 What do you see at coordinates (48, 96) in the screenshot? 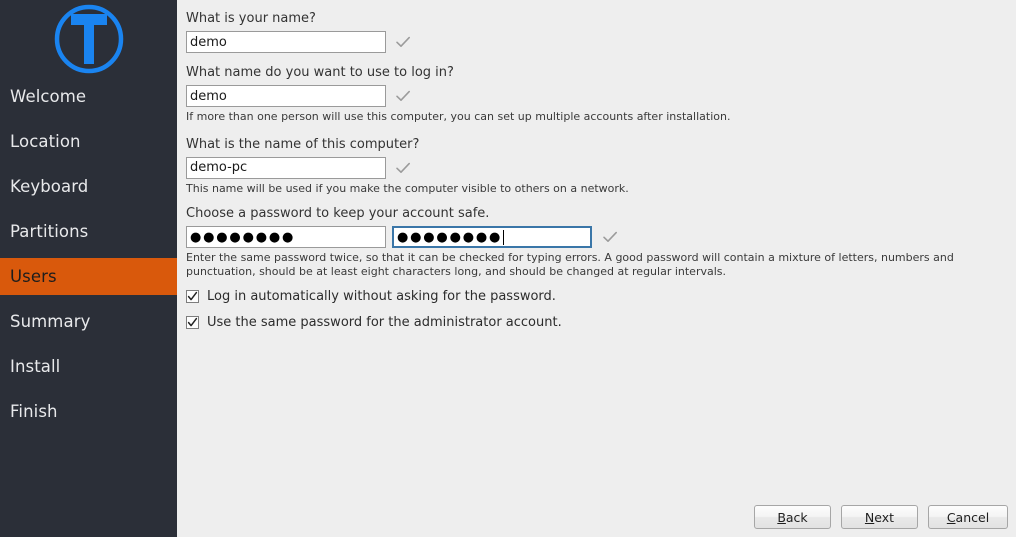
I see `sidebar-item-label: Welcome` at bounding box center [48, 96].